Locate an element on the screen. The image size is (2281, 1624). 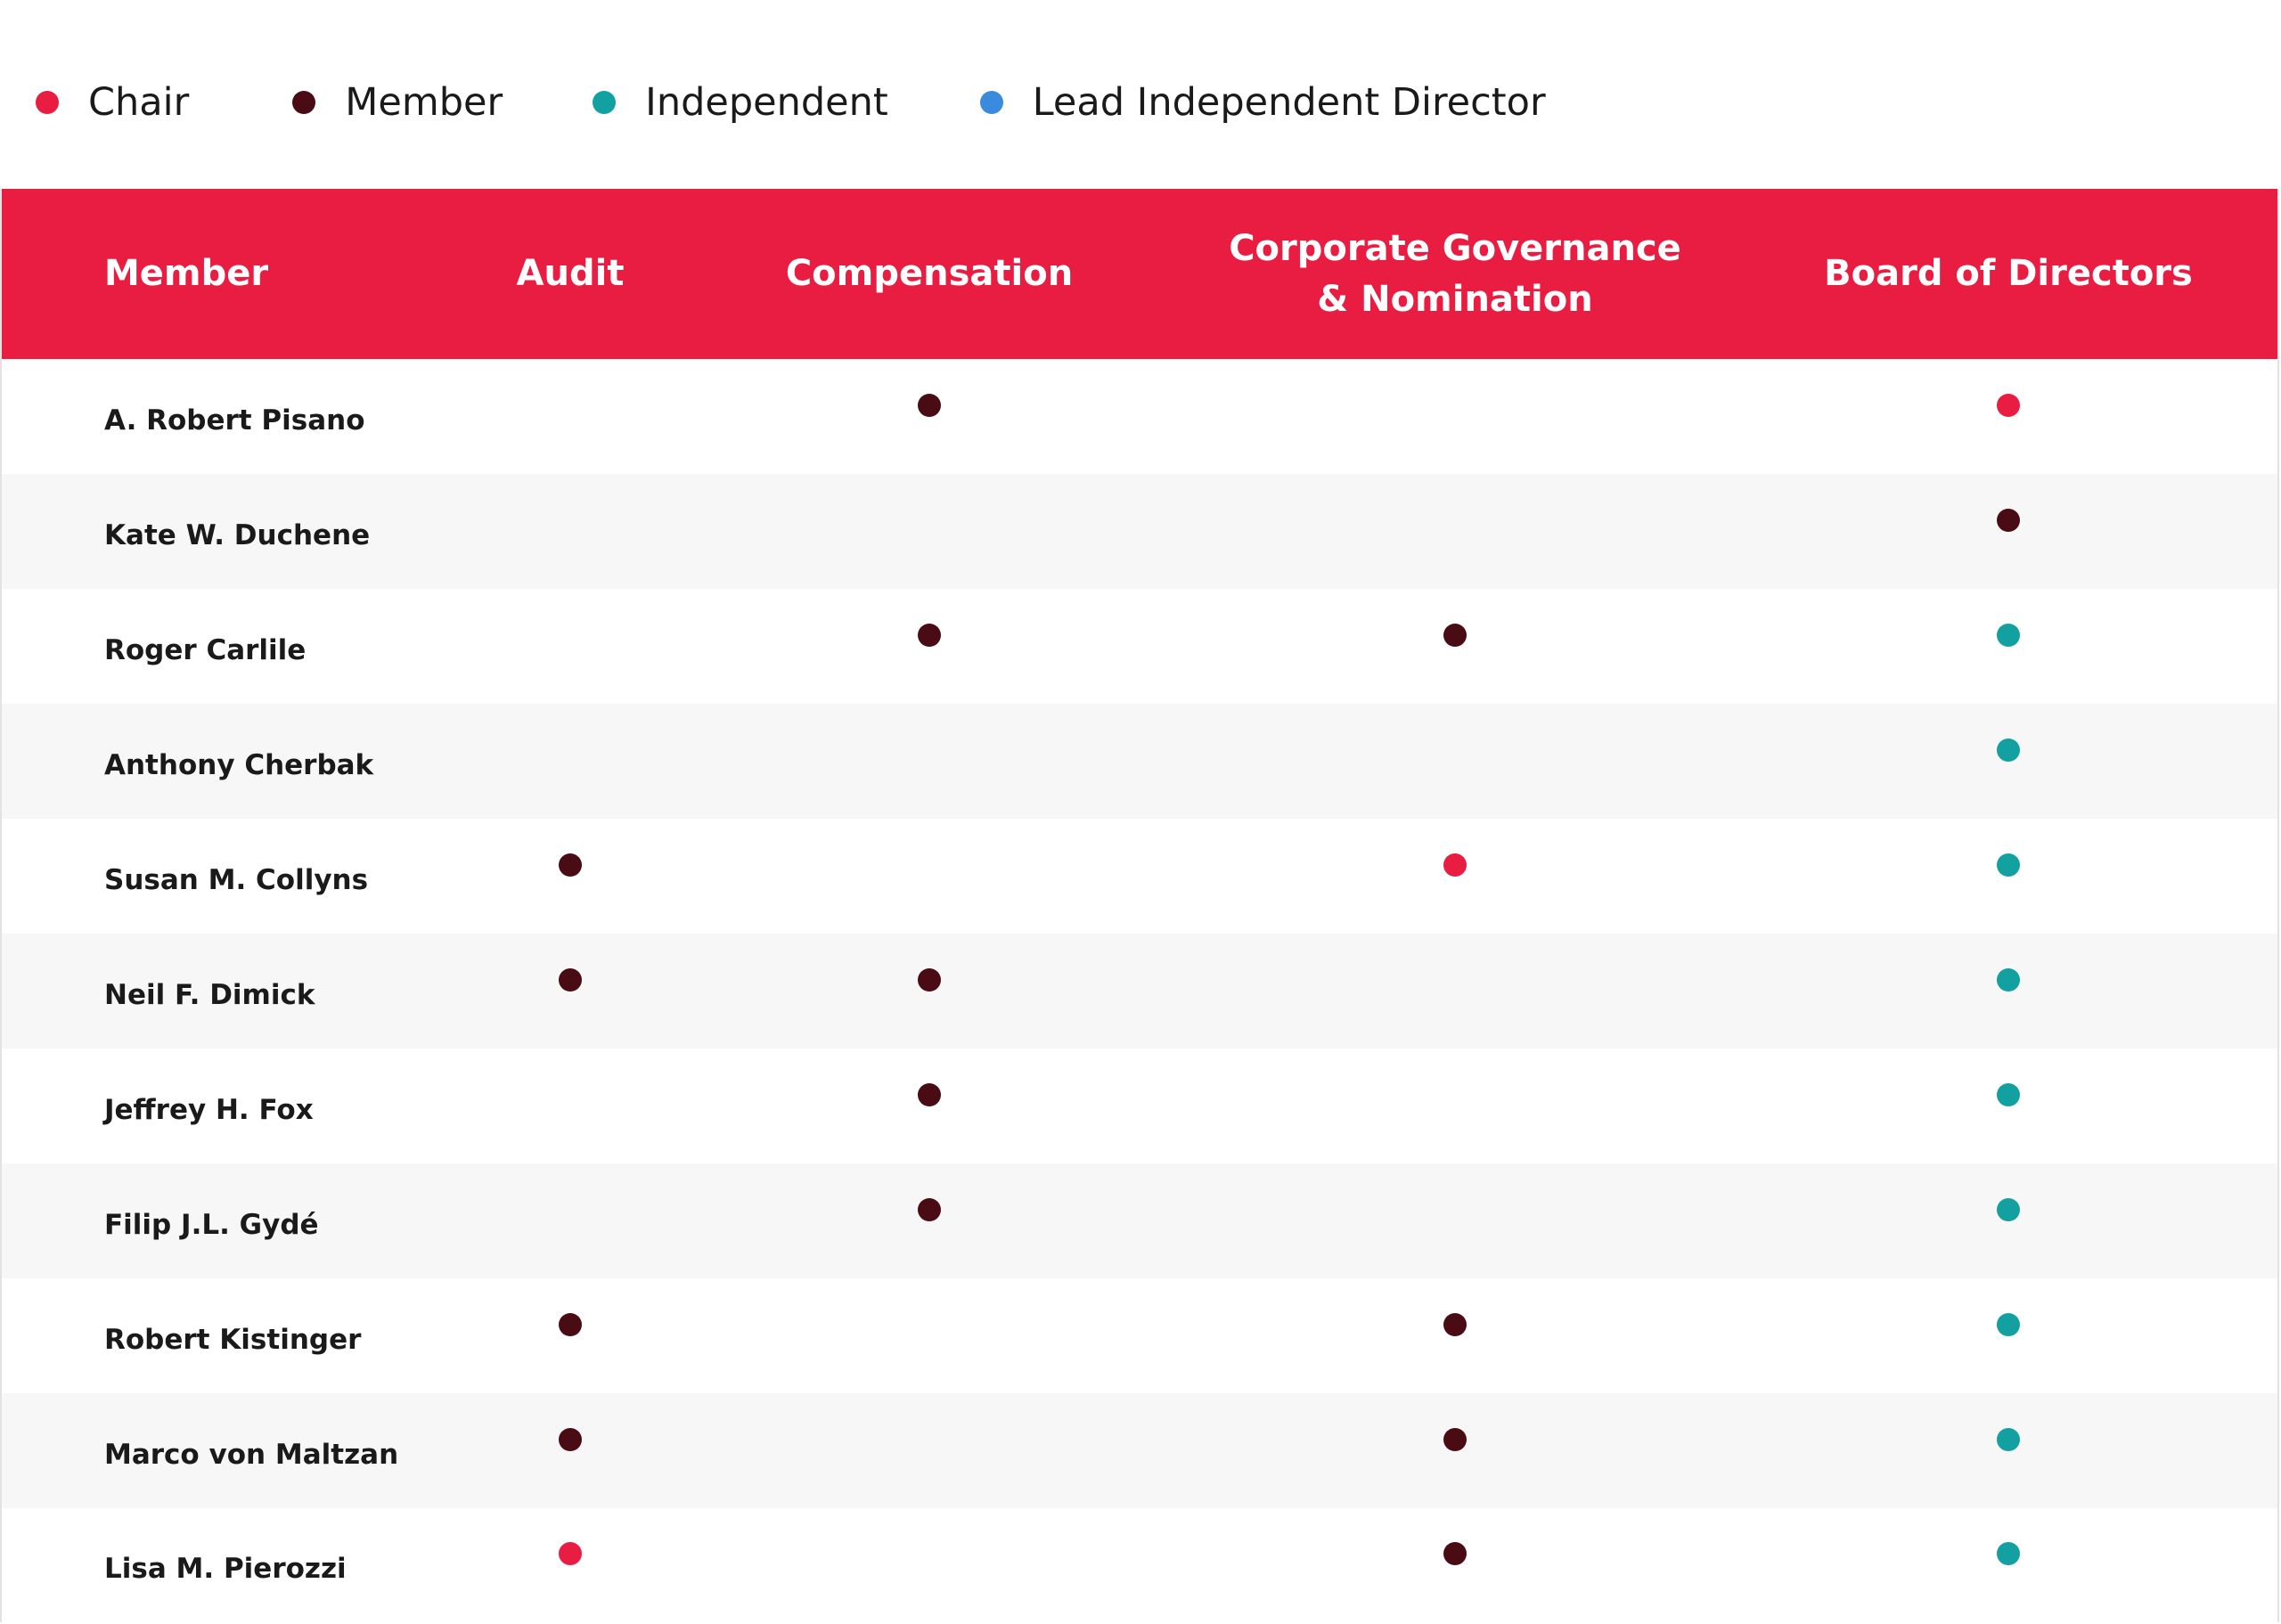
header-governance-line1: Corporate Governance is located at coordinates (1455, 248).